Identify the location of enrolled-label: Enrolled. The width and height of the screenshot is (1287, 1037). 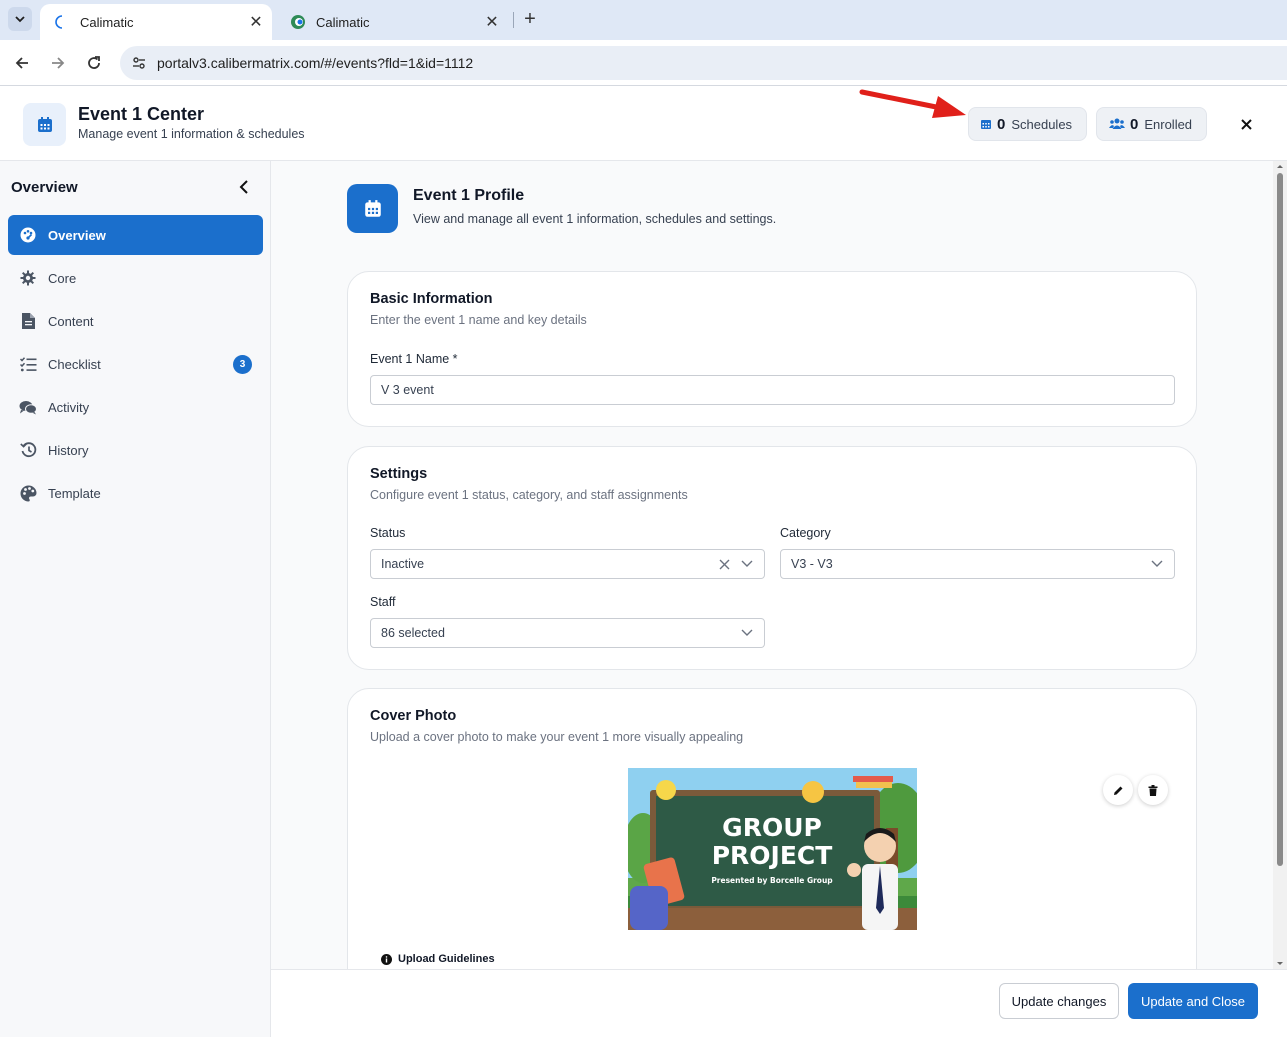
(1168, 124).